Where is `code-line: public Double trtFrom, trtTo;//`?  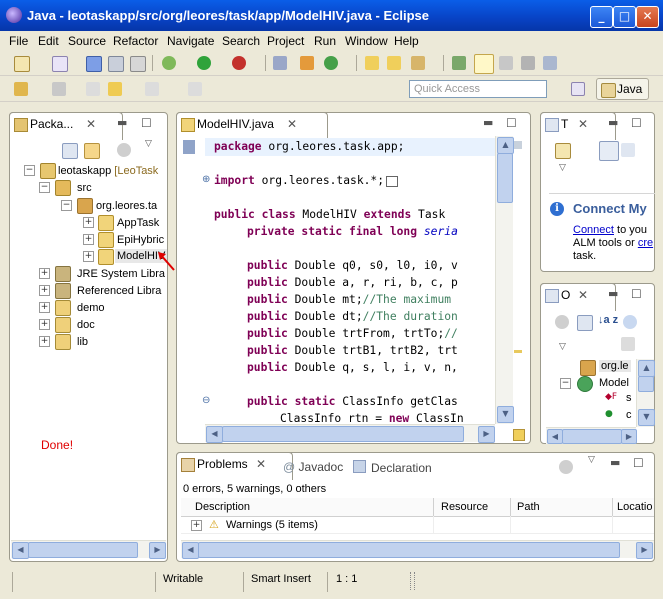 code-line: public Double trtFrom, trtTo;// is located at coordinates (352, 333).